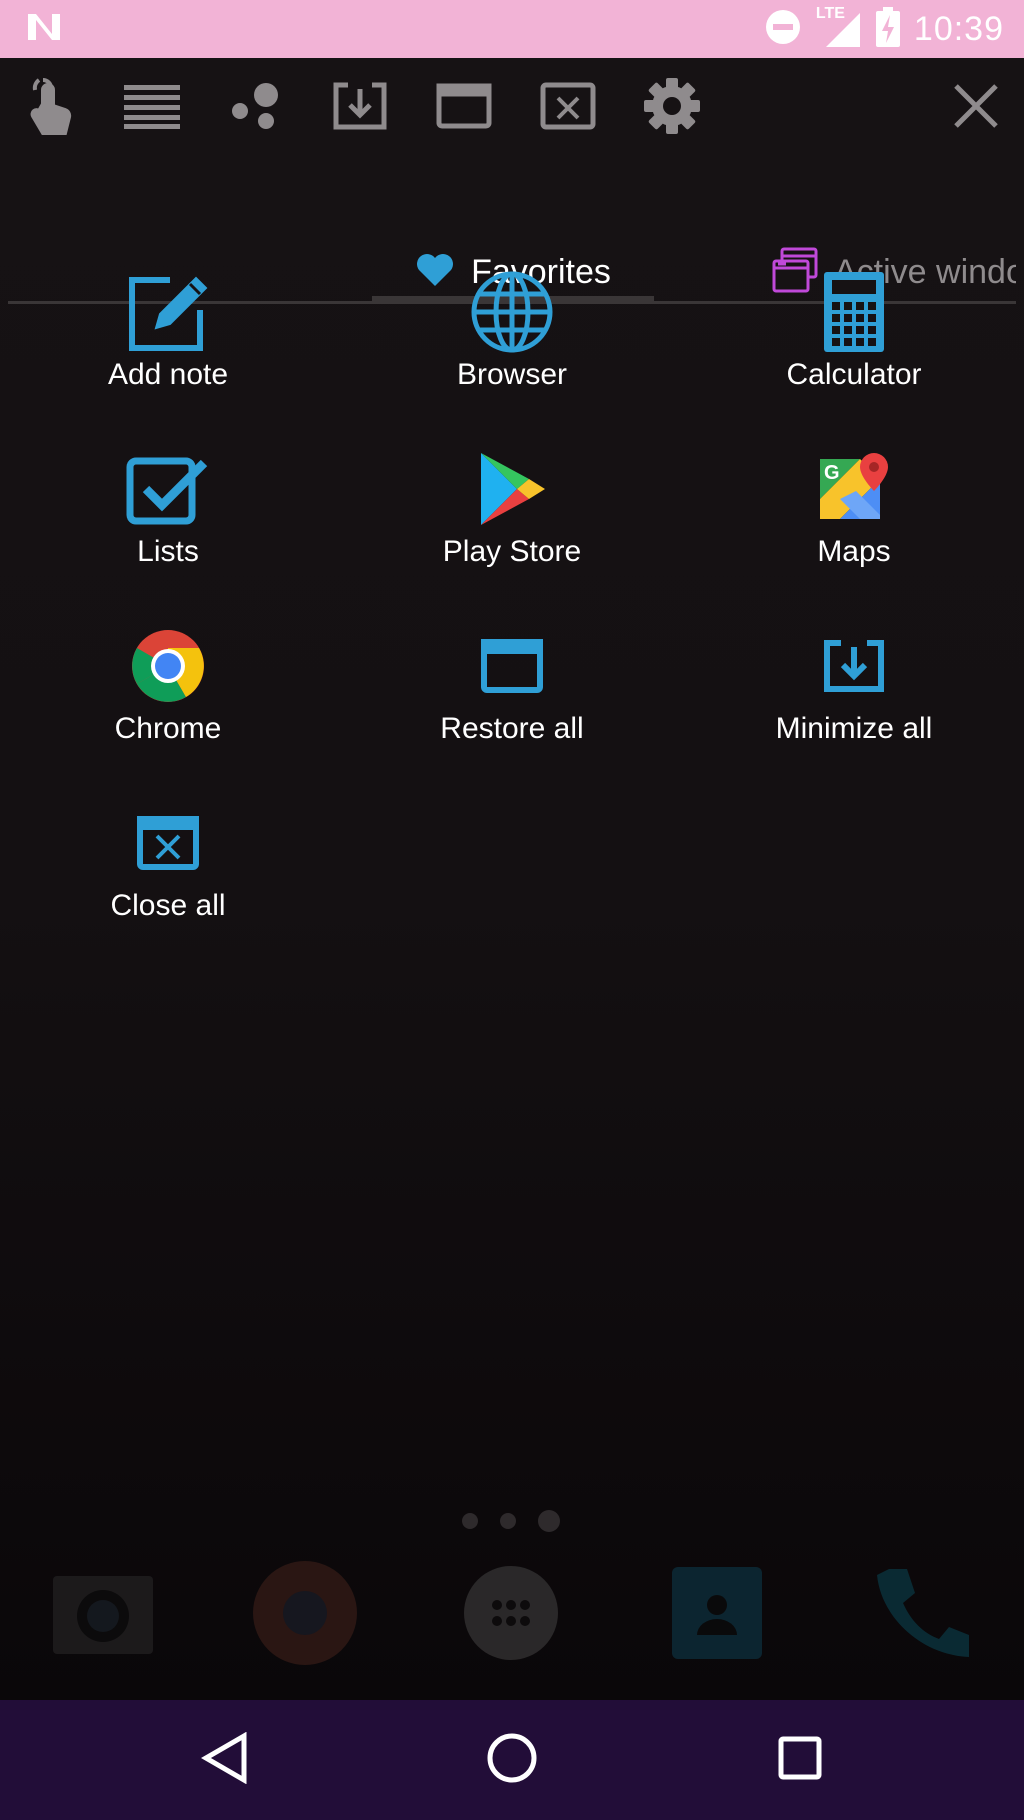 This screenshot has width=1024, height=1820. What do you see at coordinates (44, 29) in the screenshot?
I see `notification-n-icon` at bounding box center [44, 29].